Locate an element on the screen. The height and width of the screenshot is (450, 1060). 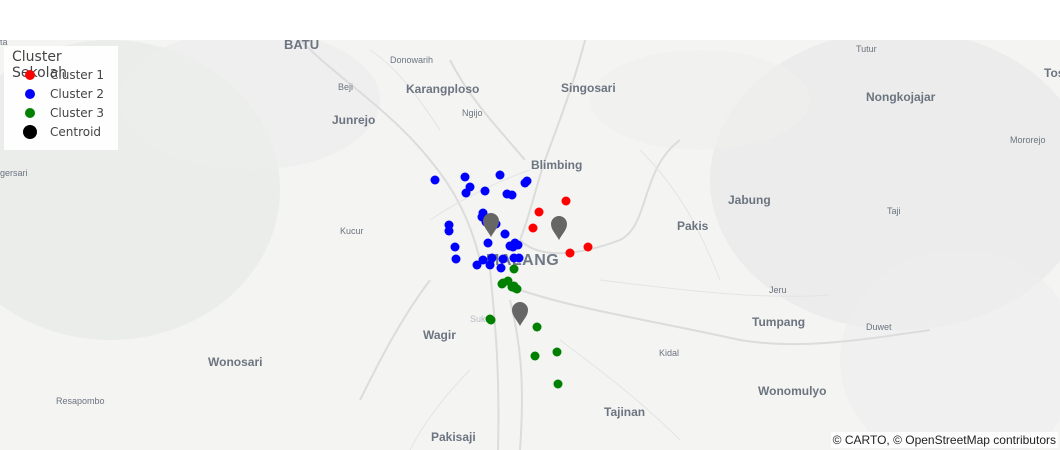
legend-label: Cluster 3 is located at coordinates (77, 113).